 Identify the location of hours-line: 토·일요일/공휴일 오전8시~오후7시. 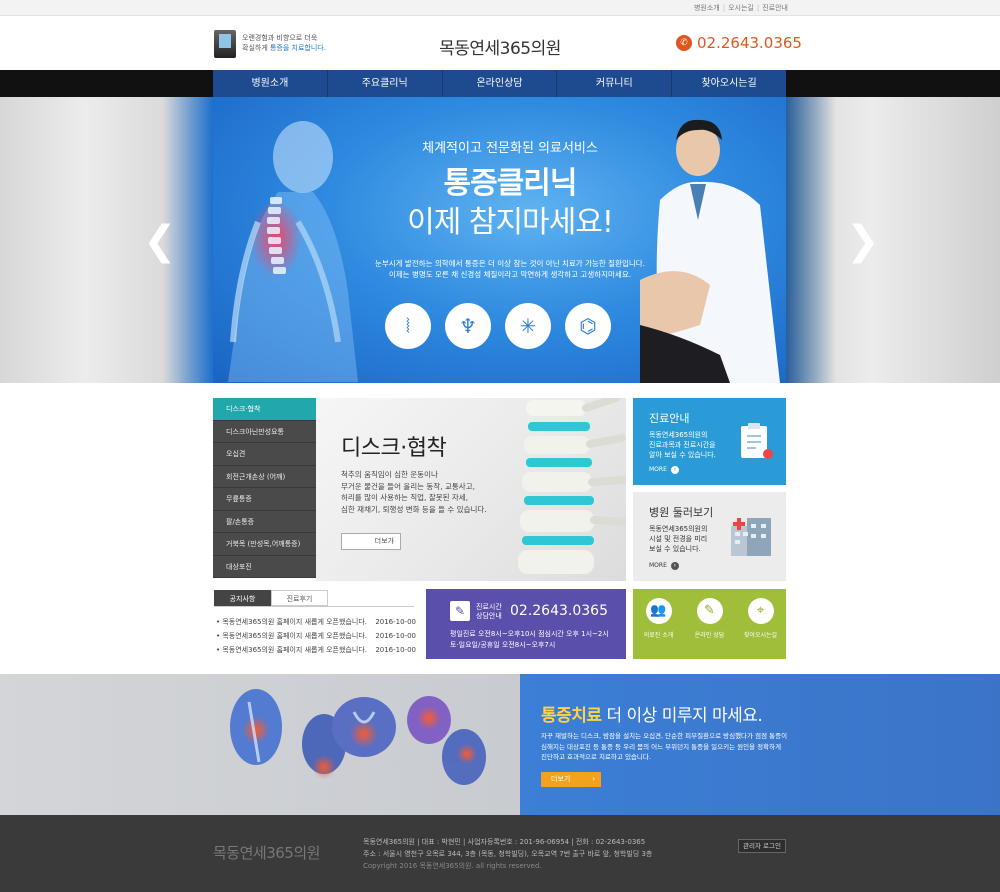
(503, 645).